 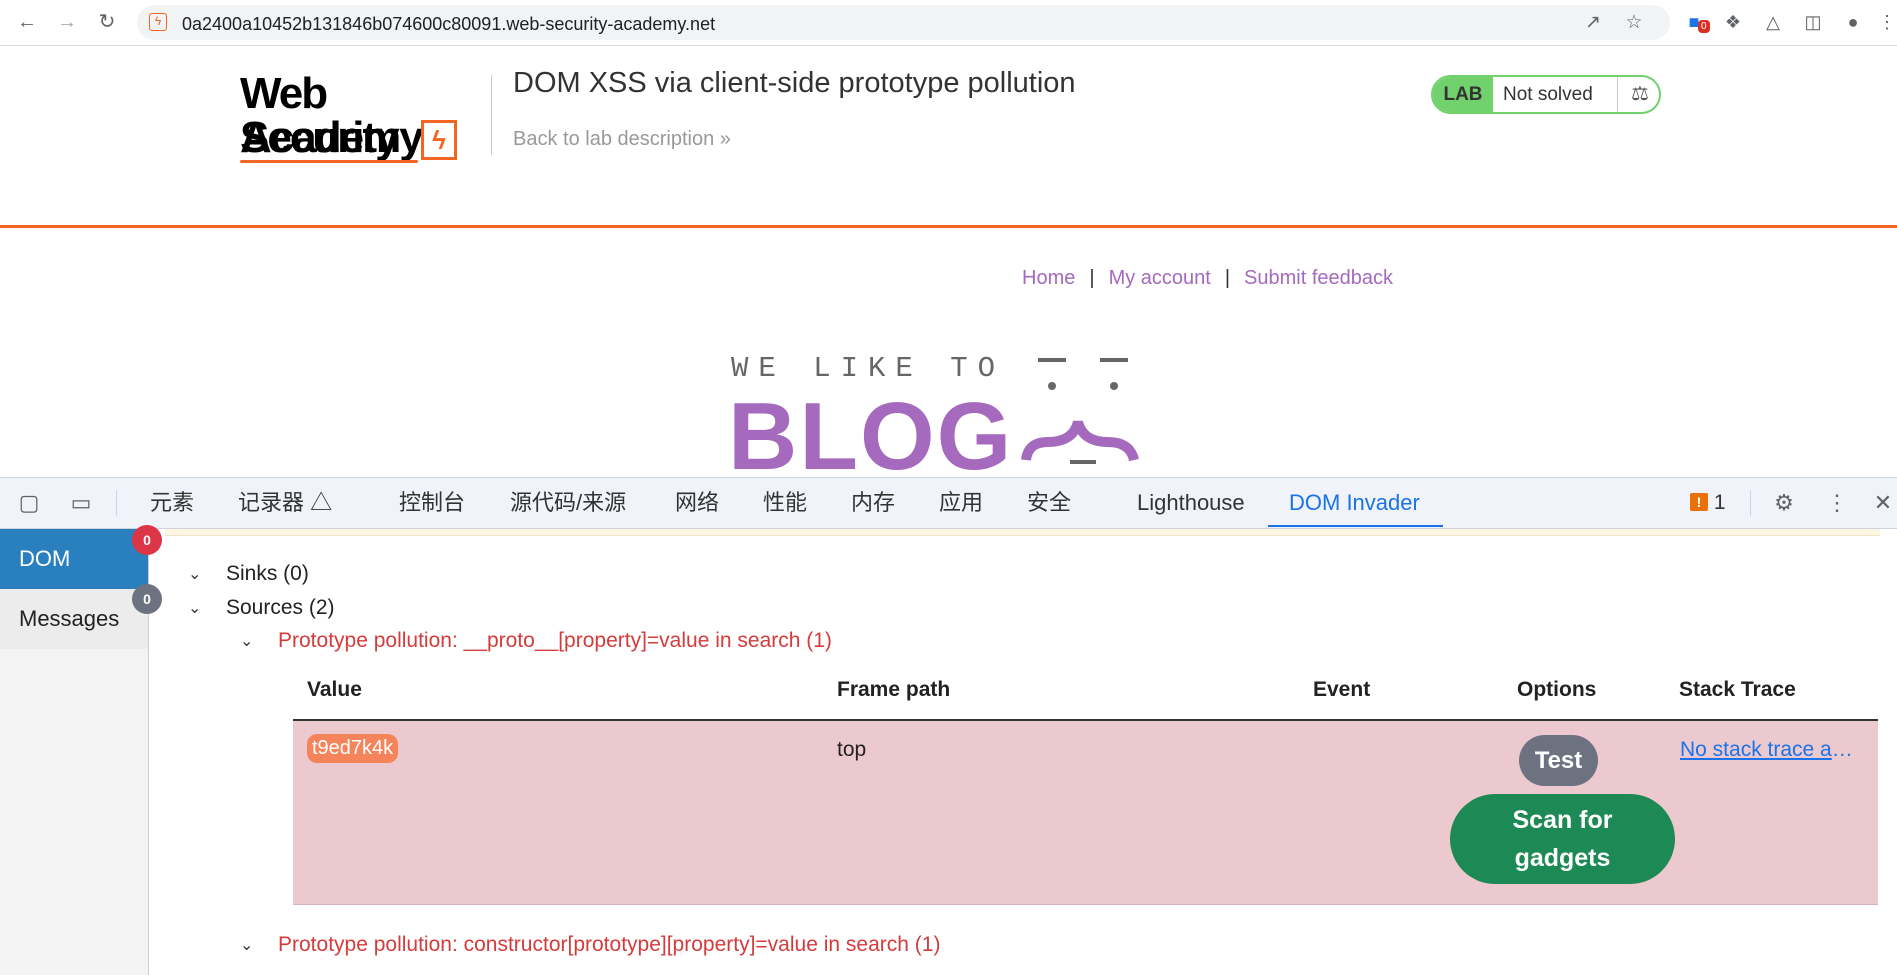 What do you see at coordinates (1813, 22) in the screenshot?
I see `side-panel-icon: ◫` at bounding box center [1813, 22].